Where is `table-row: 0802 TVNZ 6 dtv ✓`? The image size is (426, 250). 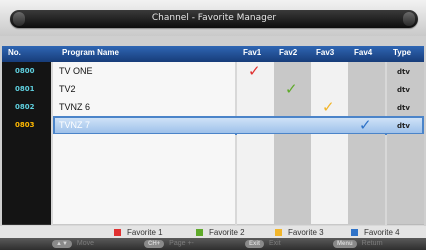 table-row: 0802 TVNZ 6 dtv ✓ is located at coordinates (213, 107).